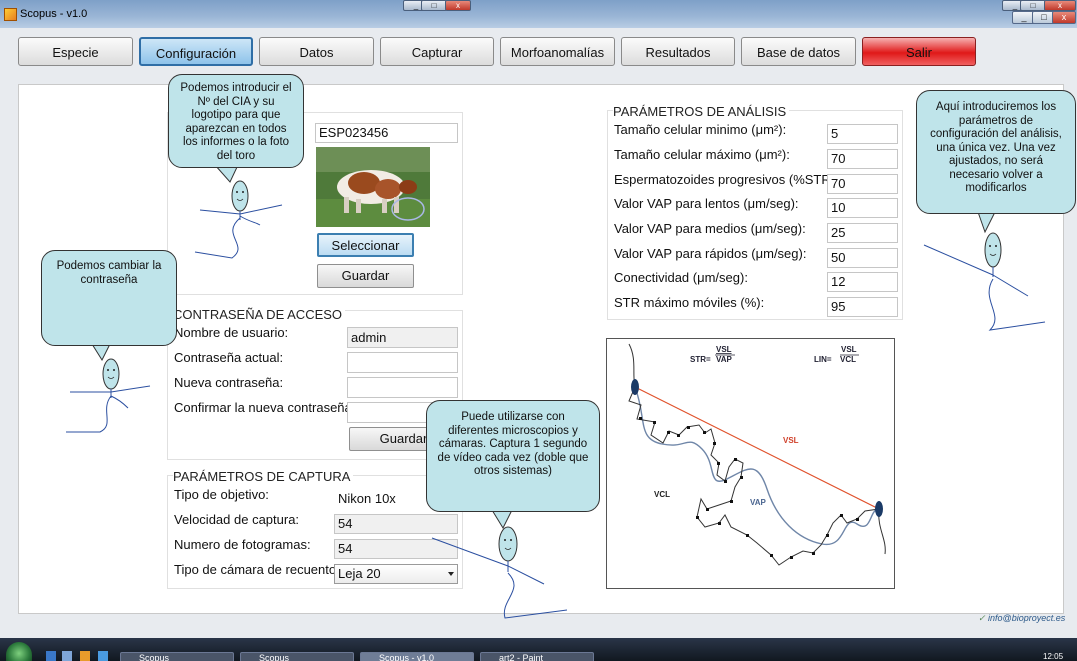  I want to click on start-button, so click(19, 651).